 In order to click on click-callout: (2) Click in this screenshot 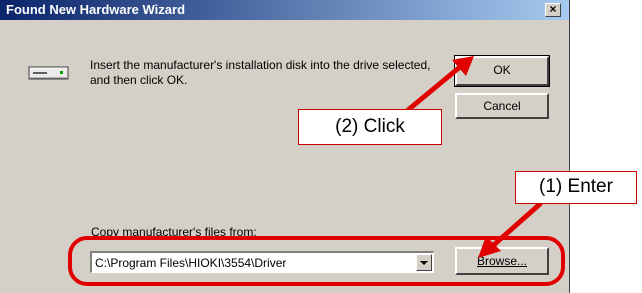, I will do `click(370, 127)`.